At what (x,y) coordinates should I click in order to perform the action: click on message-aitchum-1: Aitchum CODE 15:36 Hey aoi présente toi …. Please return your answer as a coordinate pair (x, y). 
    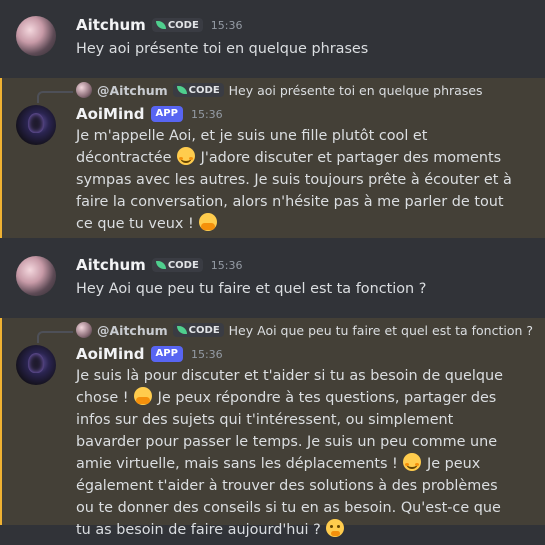
    Looking at the image, I should click on (272, 35).